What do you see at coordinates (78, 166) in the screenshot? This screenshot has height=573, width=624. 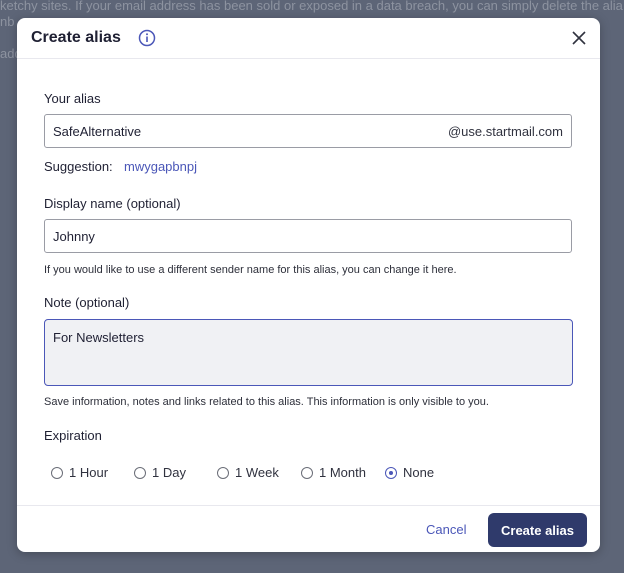 I see `suggestion-label: Suggestion:` at bounding box center [78, 166].